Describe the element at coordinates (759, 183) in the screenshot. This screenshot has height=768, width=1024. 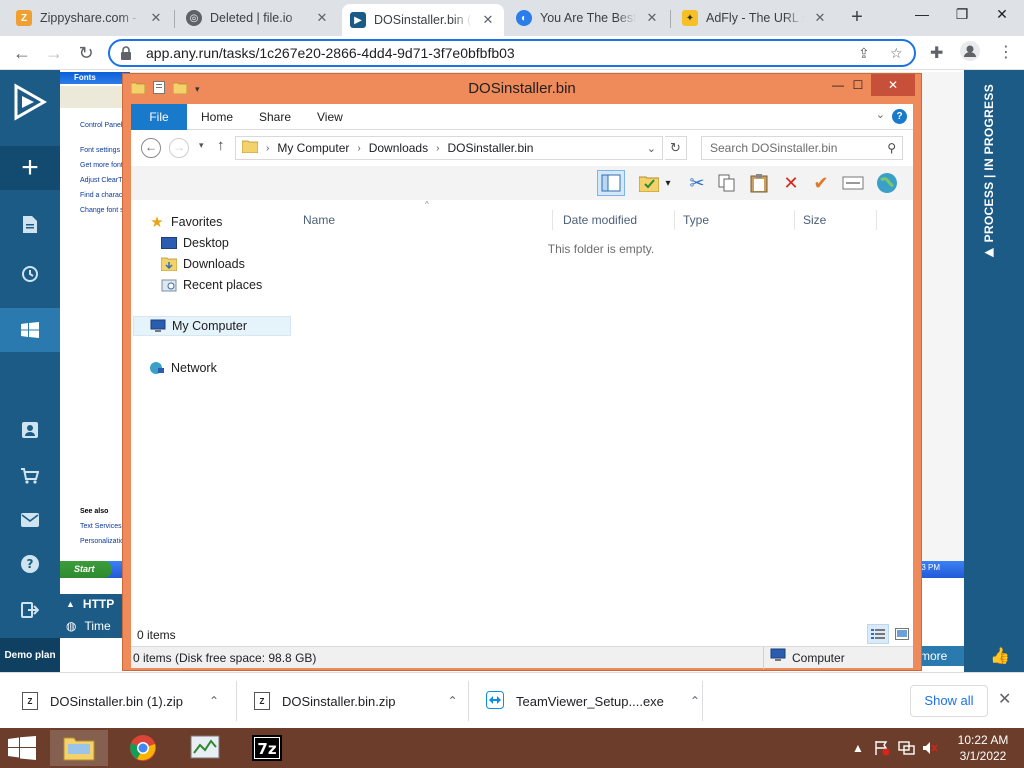
I see `paste-clipboard-icon` at that location.